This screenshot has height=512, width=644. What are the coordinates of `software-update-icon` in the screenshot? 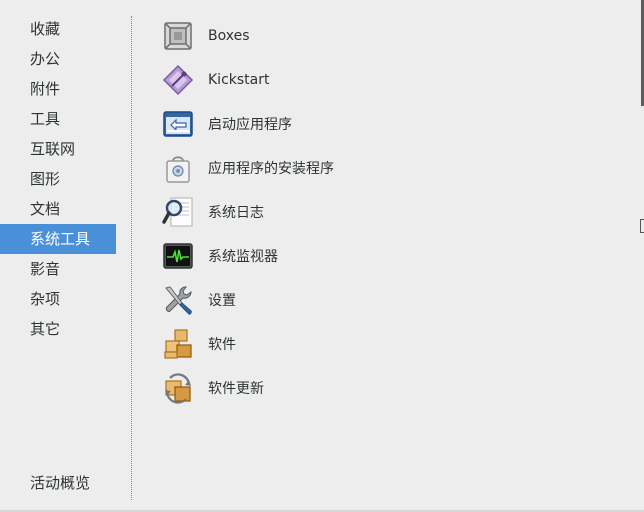 It's located at (178, 388).